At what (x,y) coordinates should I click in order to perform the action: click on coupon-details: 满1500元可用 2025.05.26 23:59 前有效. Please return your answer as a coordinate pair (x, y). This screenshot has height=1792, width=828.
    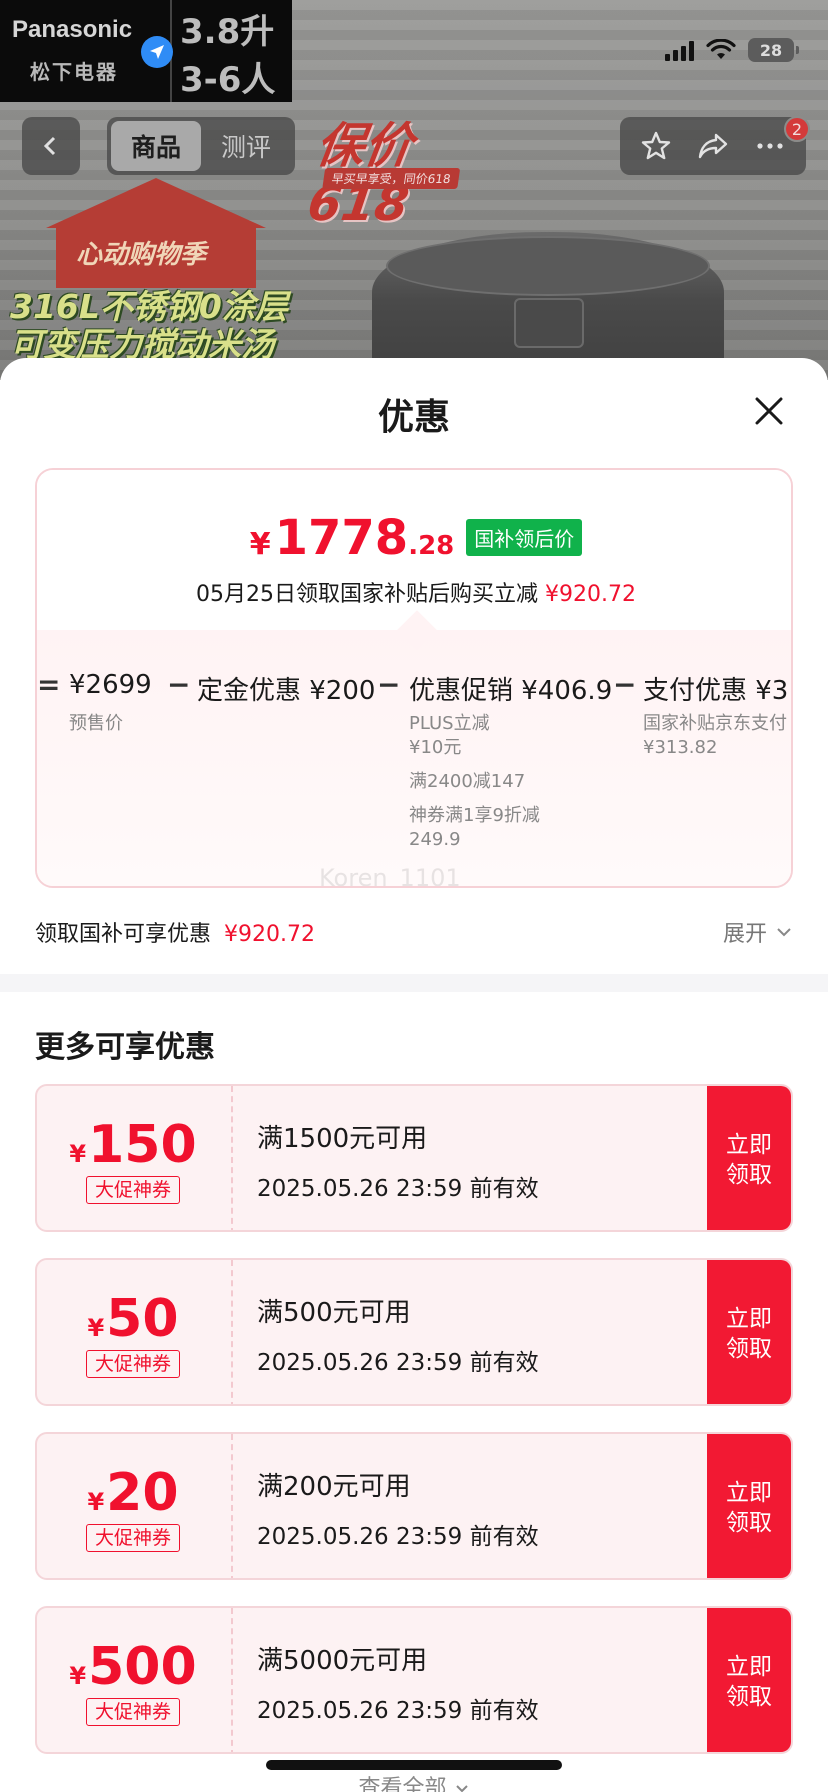
    Looking at the image, I should click on (398, 1158).